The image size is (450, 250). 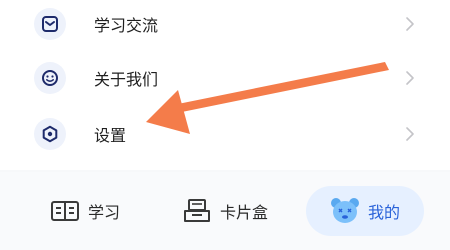 I want to click on tab-label: 学习, so click(x=104, y=212).